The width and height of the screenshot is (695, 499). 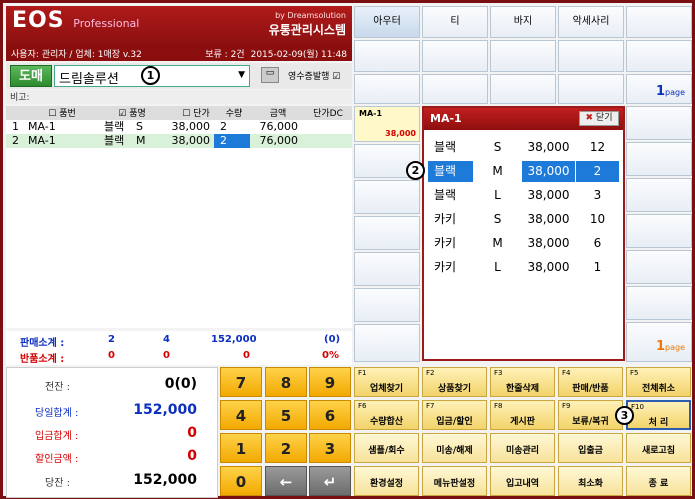 I want to click on fkey-f2: F2 상품찾기, so click(x=454, y=382).